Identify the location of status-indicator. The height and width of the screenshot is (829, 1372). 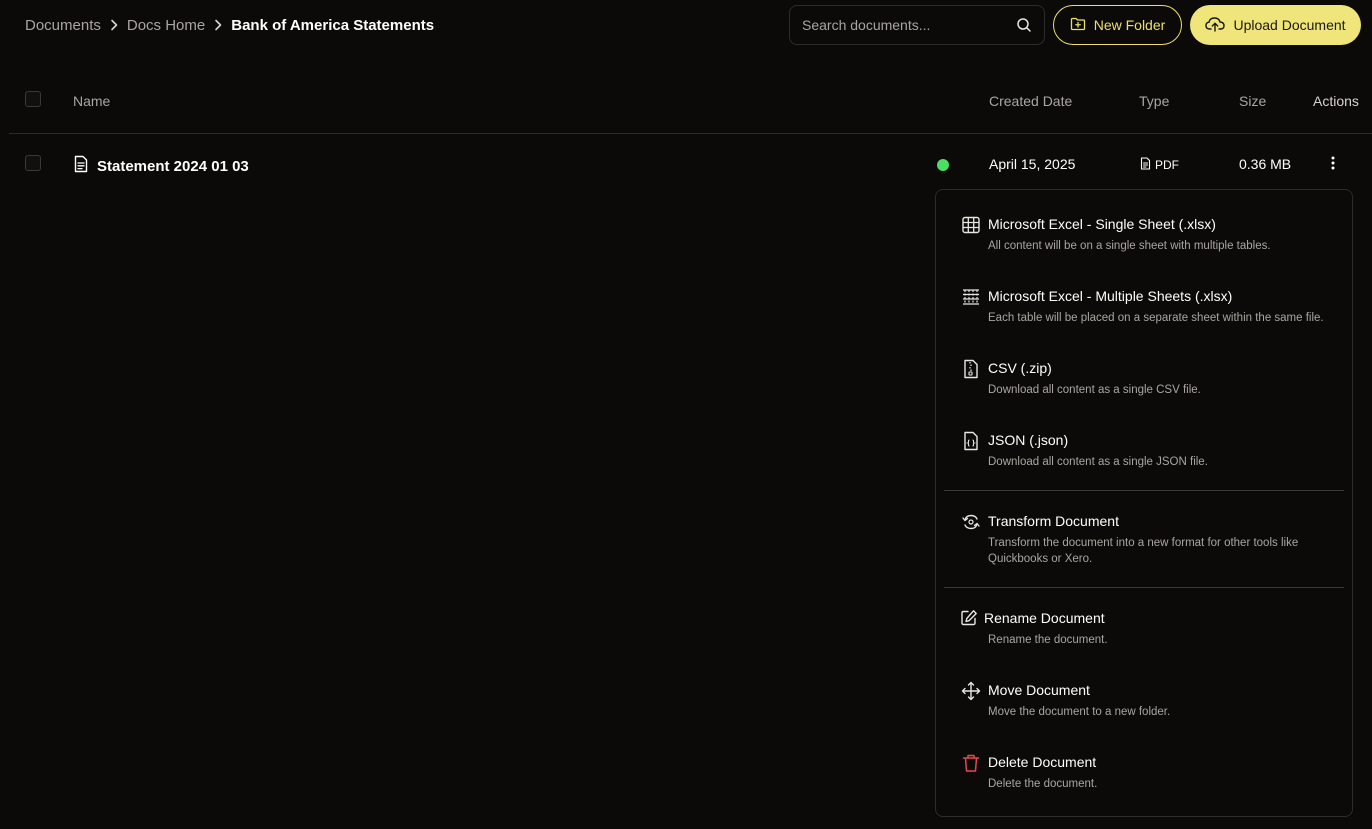
(943, 165).